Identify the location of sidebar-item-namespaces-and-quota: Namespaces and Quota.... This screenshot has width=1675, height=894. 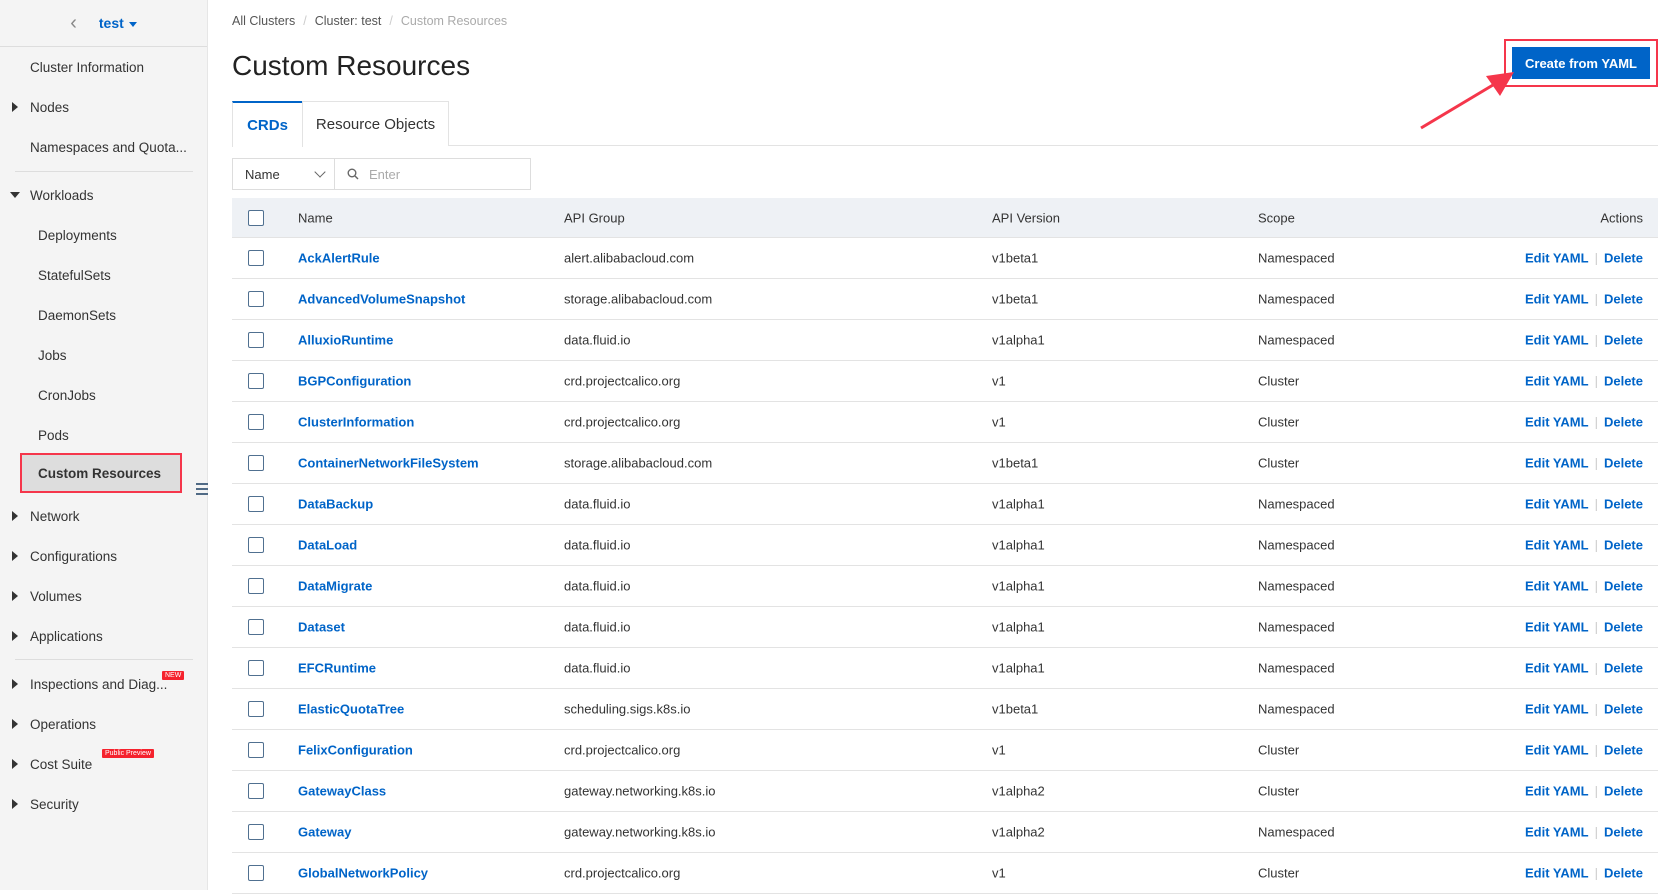
(104, 147).